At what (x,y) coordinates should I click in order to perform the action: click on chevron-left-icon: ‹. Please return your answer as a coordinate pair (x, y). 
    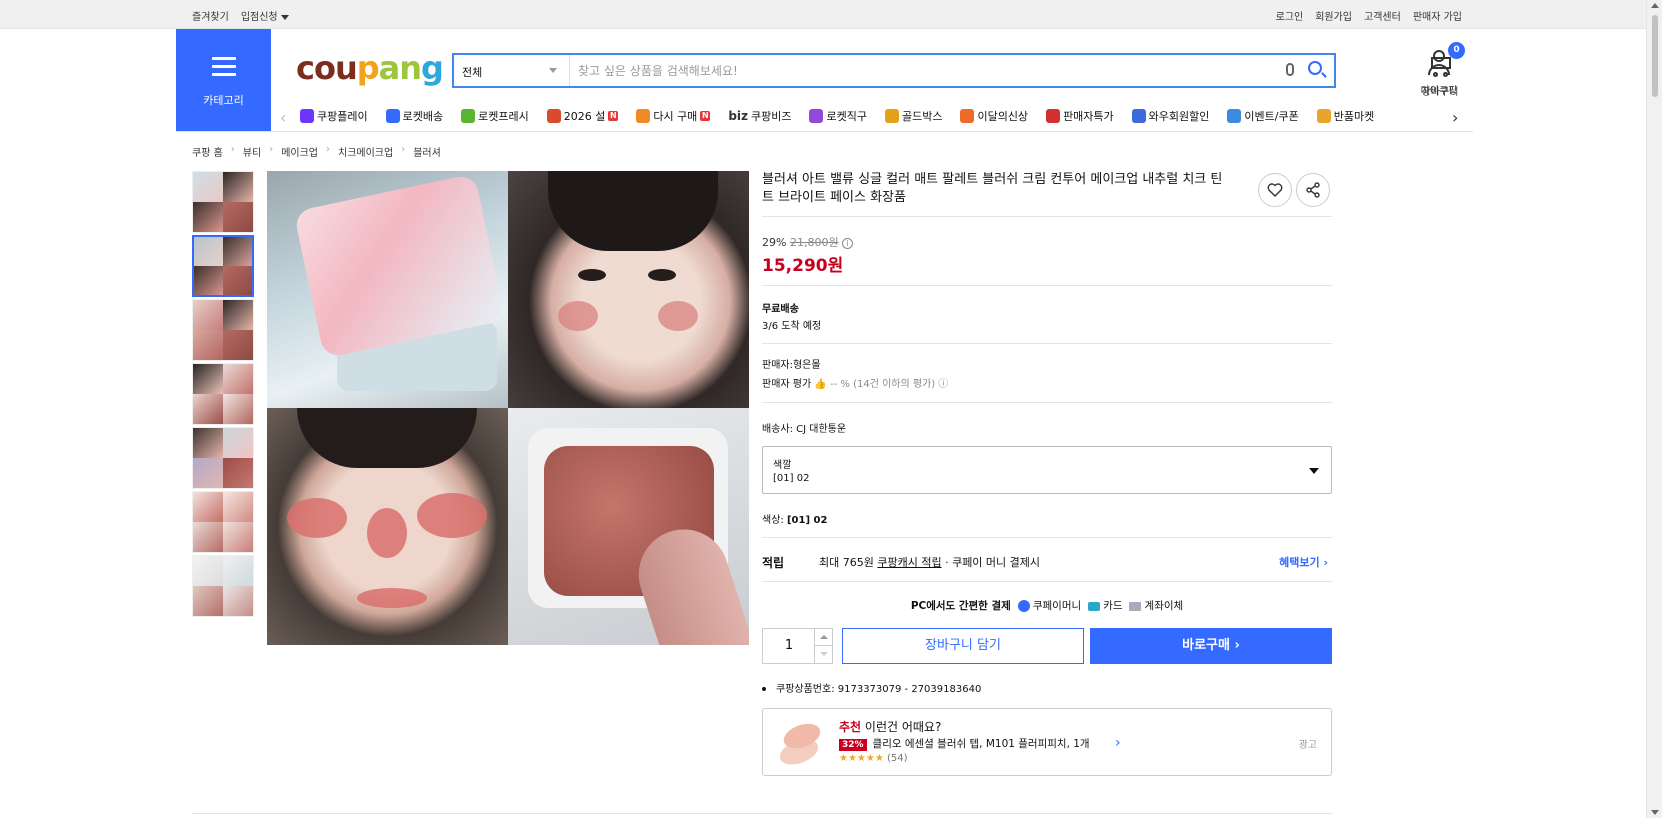
    Looking at the image, I should click on (283, 117).